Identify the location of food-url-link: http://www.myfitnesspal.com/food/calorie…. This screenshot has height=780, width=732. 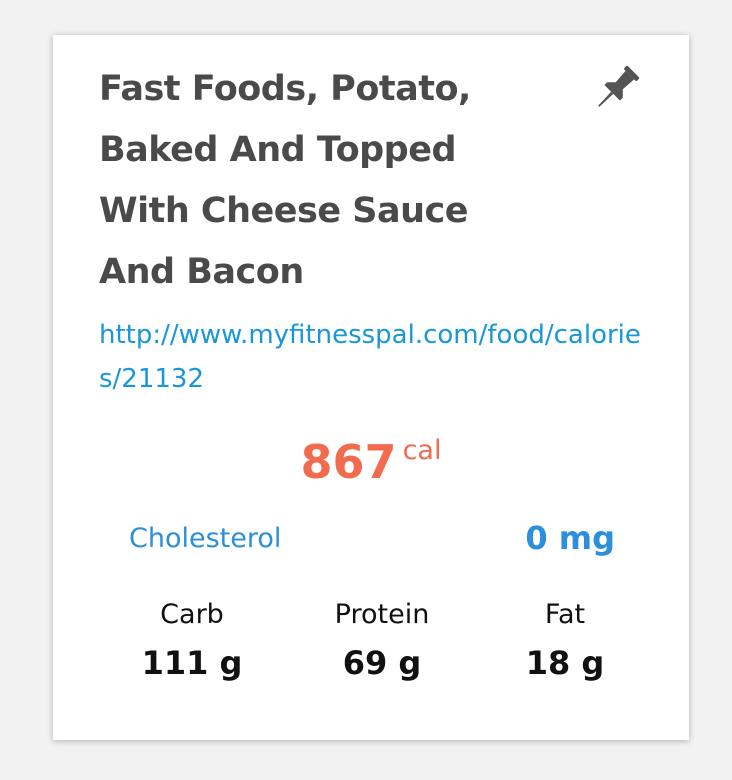
(371, 357).